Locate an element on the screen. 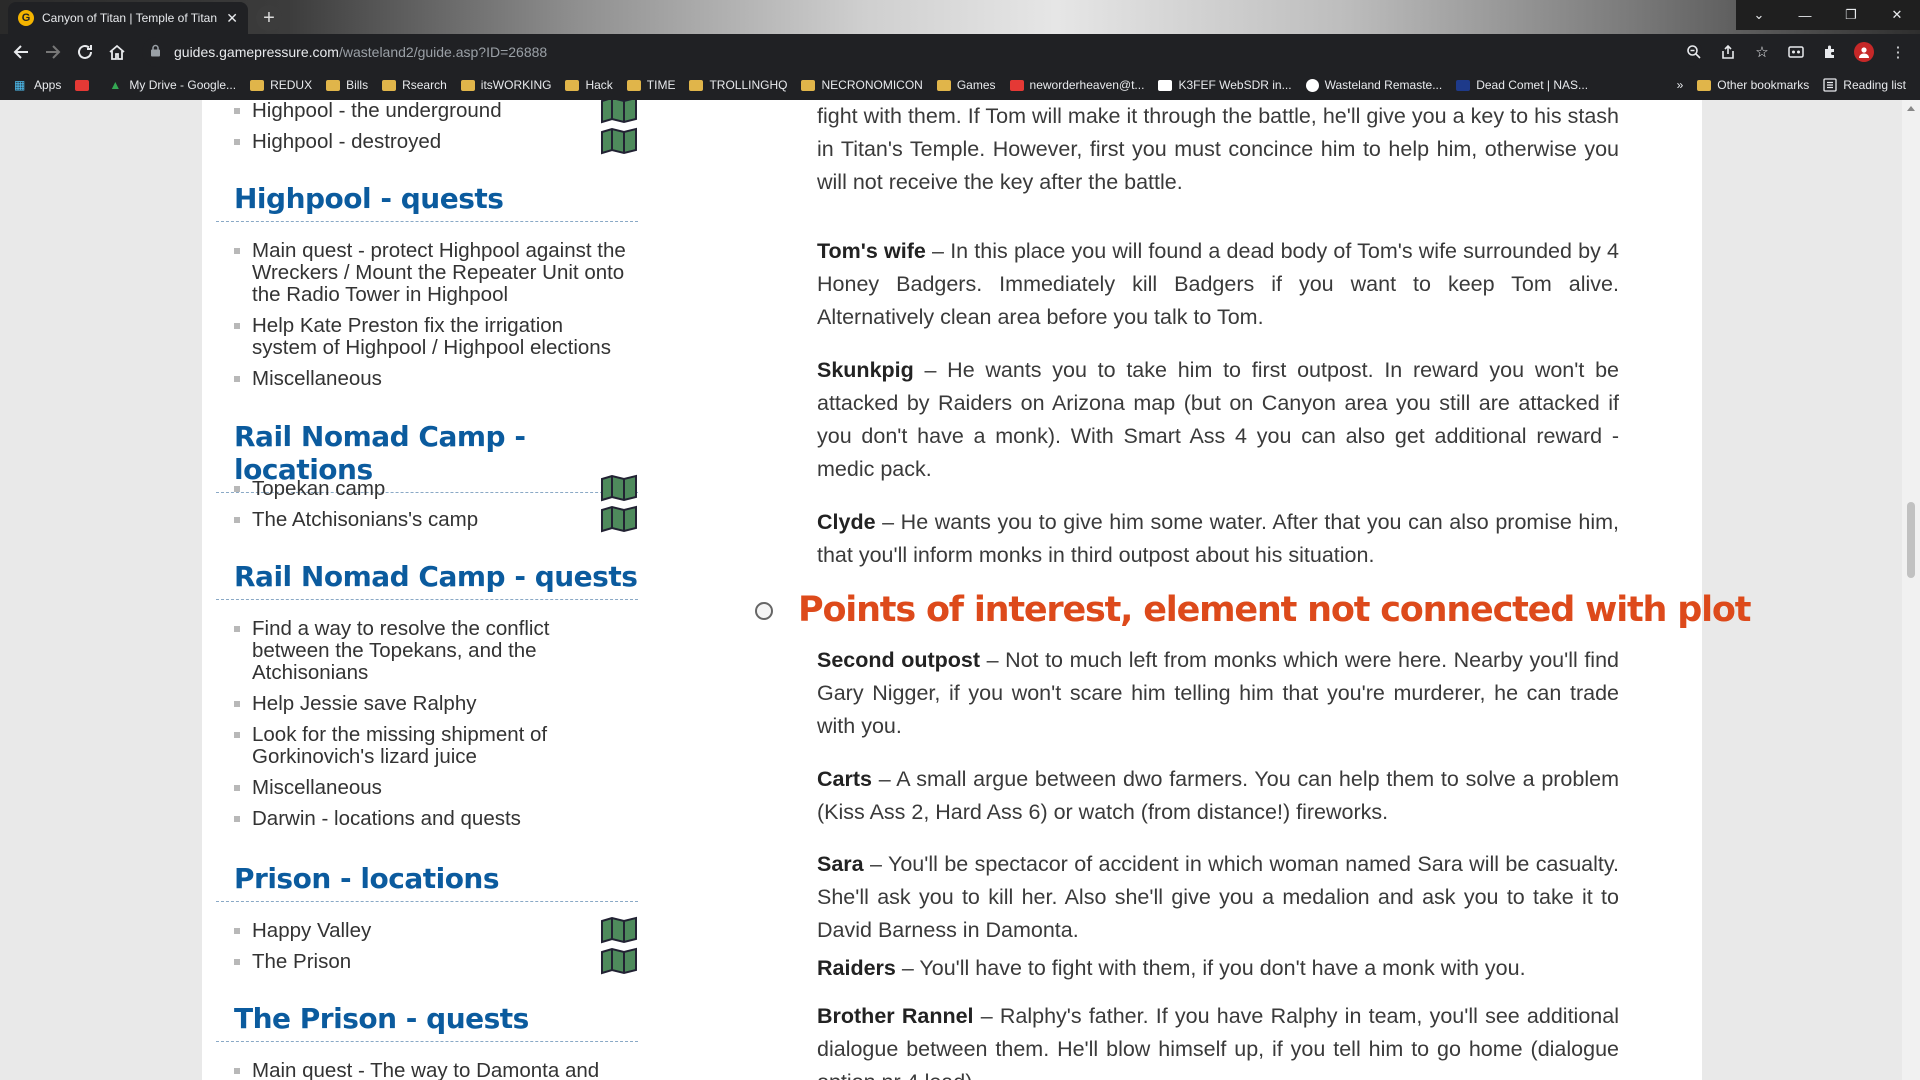 The width and height of the screenshot is (1920, 1080). entry-name: Skunkpig is located at coordinates (865, 370).